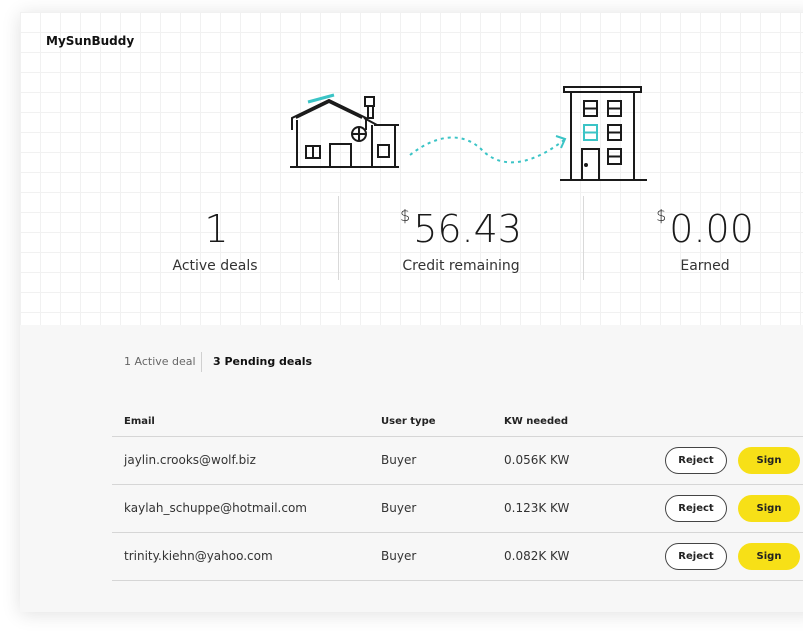  What do you see at coordinates (461, 228) in the screenshot?
I see `stat-value: $56.43` at bounding box center [461, 228].